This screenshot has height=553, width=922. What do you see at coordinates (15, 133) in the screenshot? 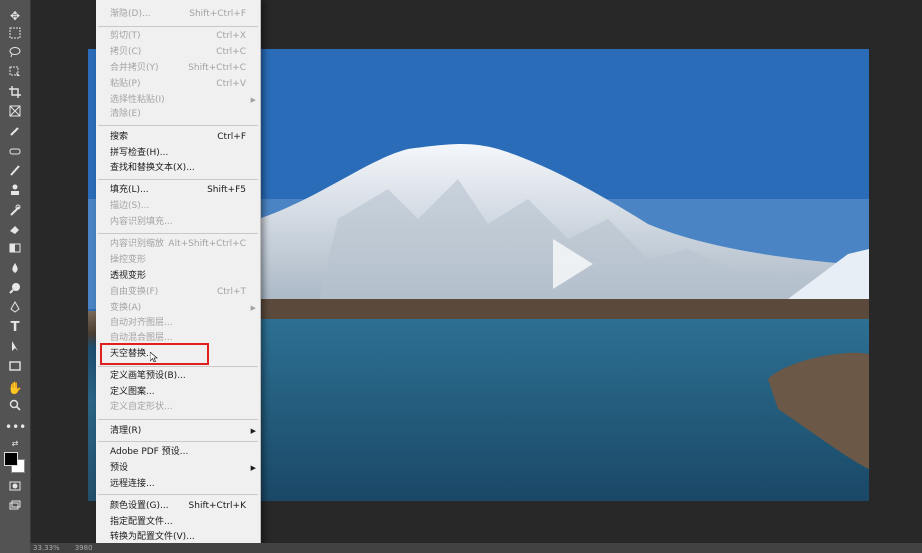
I see `eyedropper-tool-icon` at bounding box center [15, 133].